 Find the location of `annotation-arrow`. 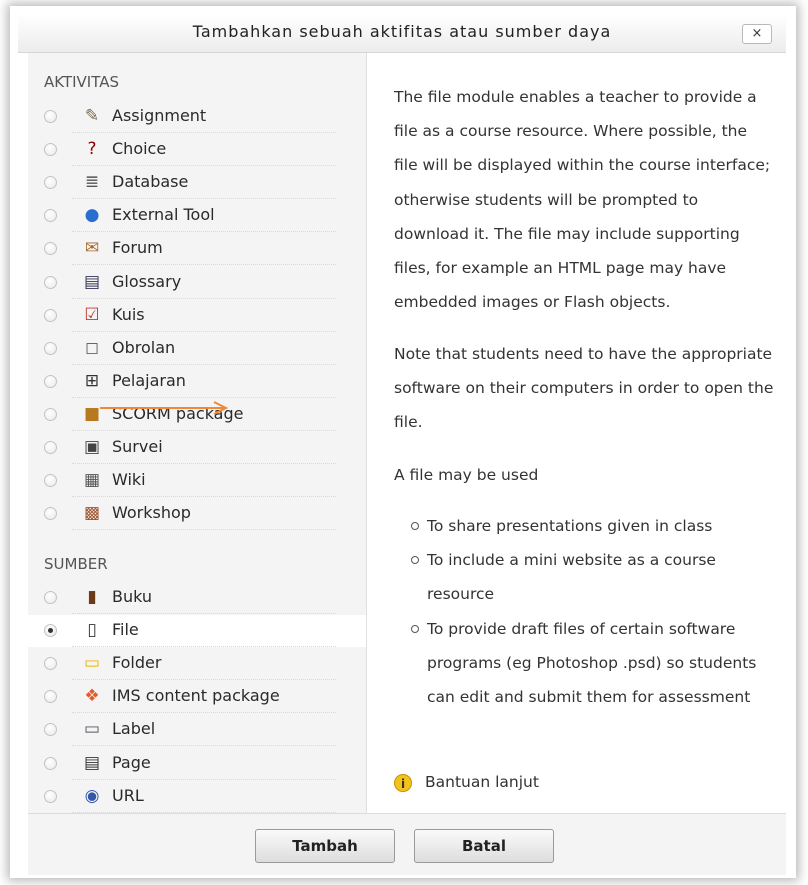

annotation-arrow is located at coordinates (164, 408).